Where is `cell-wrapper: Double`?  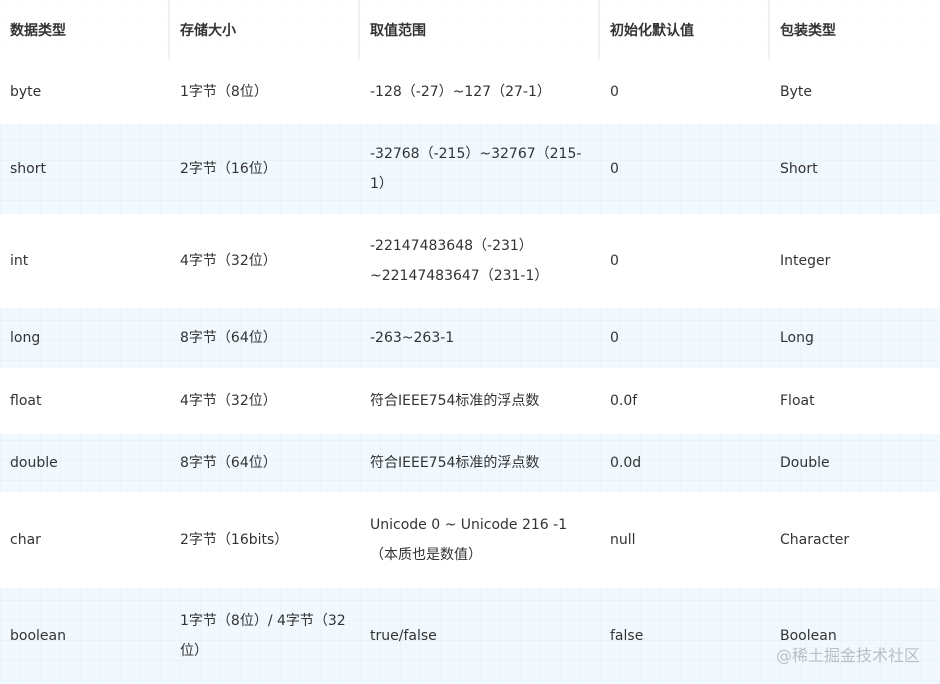 cell-wrapper: Double is located at coordinates (855, 463).